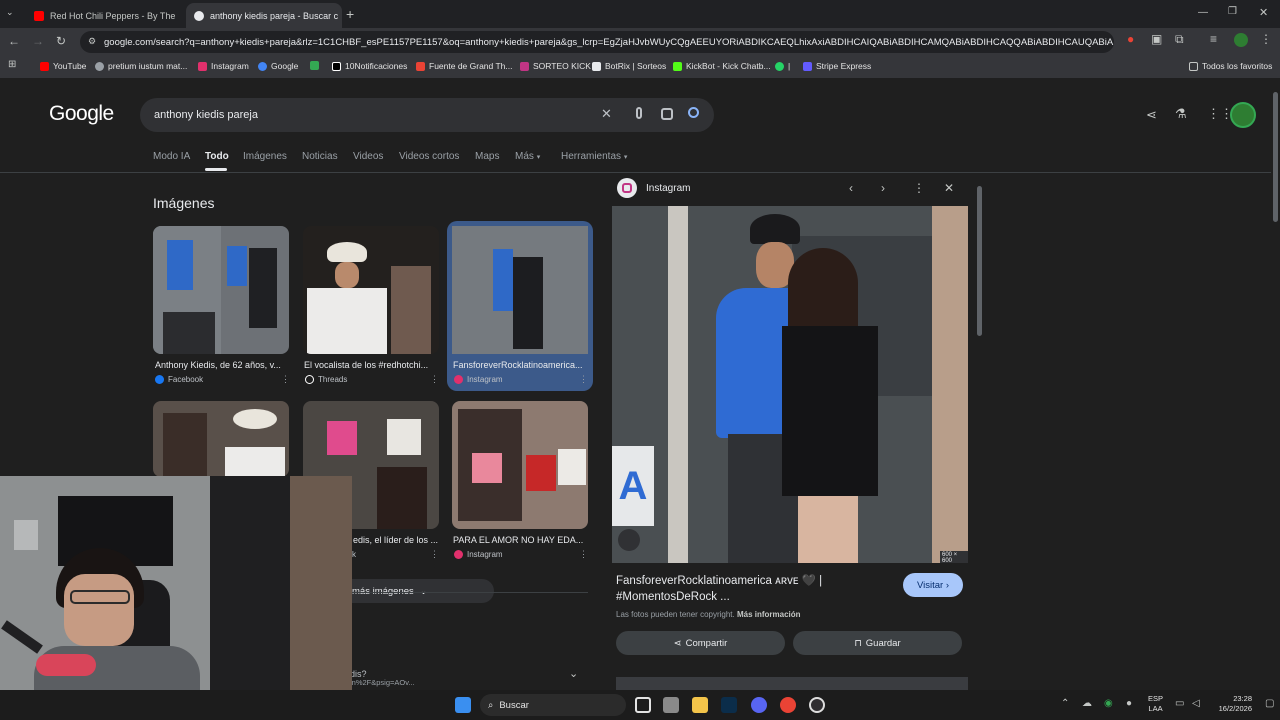 This screenshot has height=720, width=1280. I want to click on labs-flask-icon: ⚗, so click(1181, 114).